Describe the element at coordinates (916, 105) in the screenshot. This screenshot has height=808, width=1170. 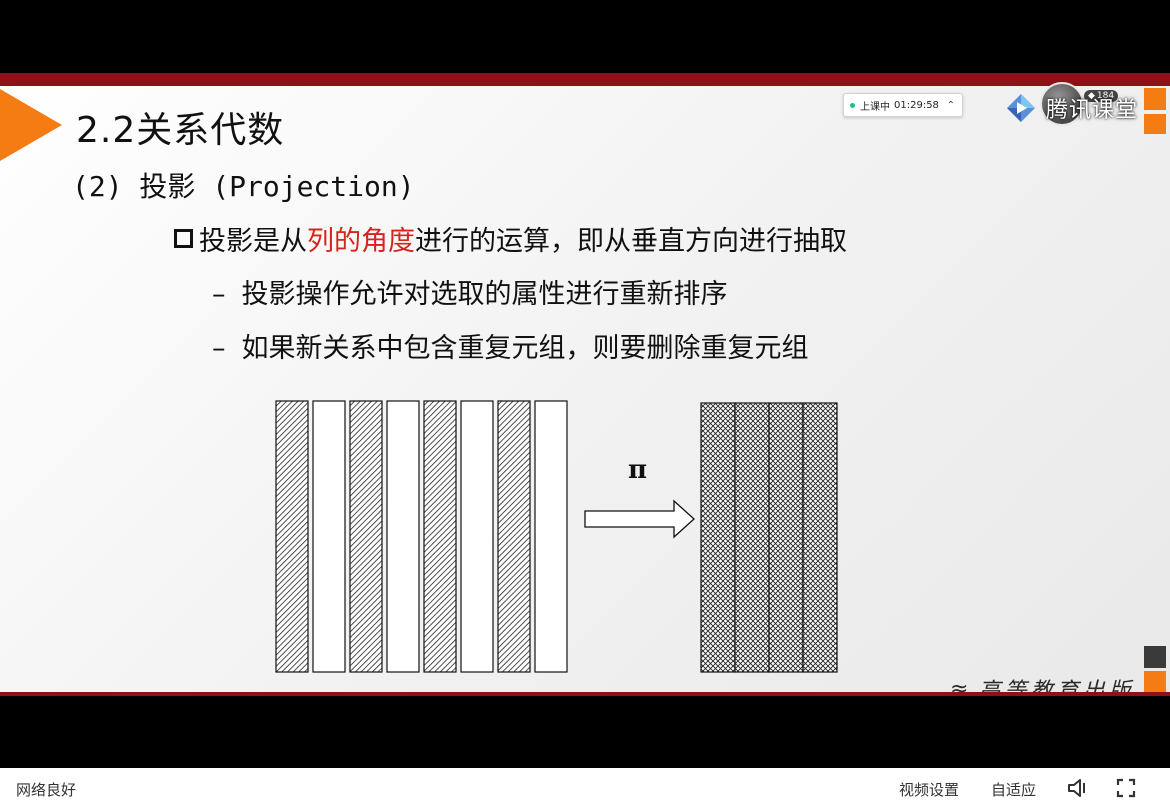
I see `elapsed-time: 01:29:58` at that location.